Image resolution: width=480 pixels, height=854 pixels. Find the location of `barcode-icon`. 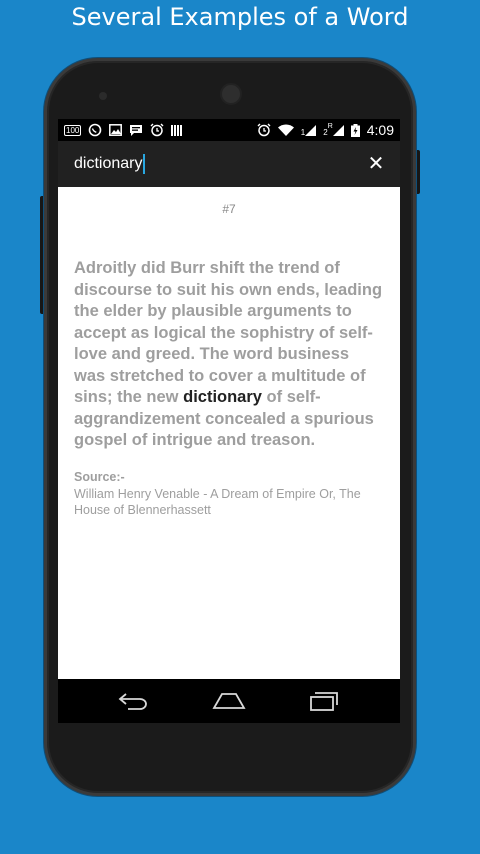

barcode-icon is located at coordinates (177, 130).